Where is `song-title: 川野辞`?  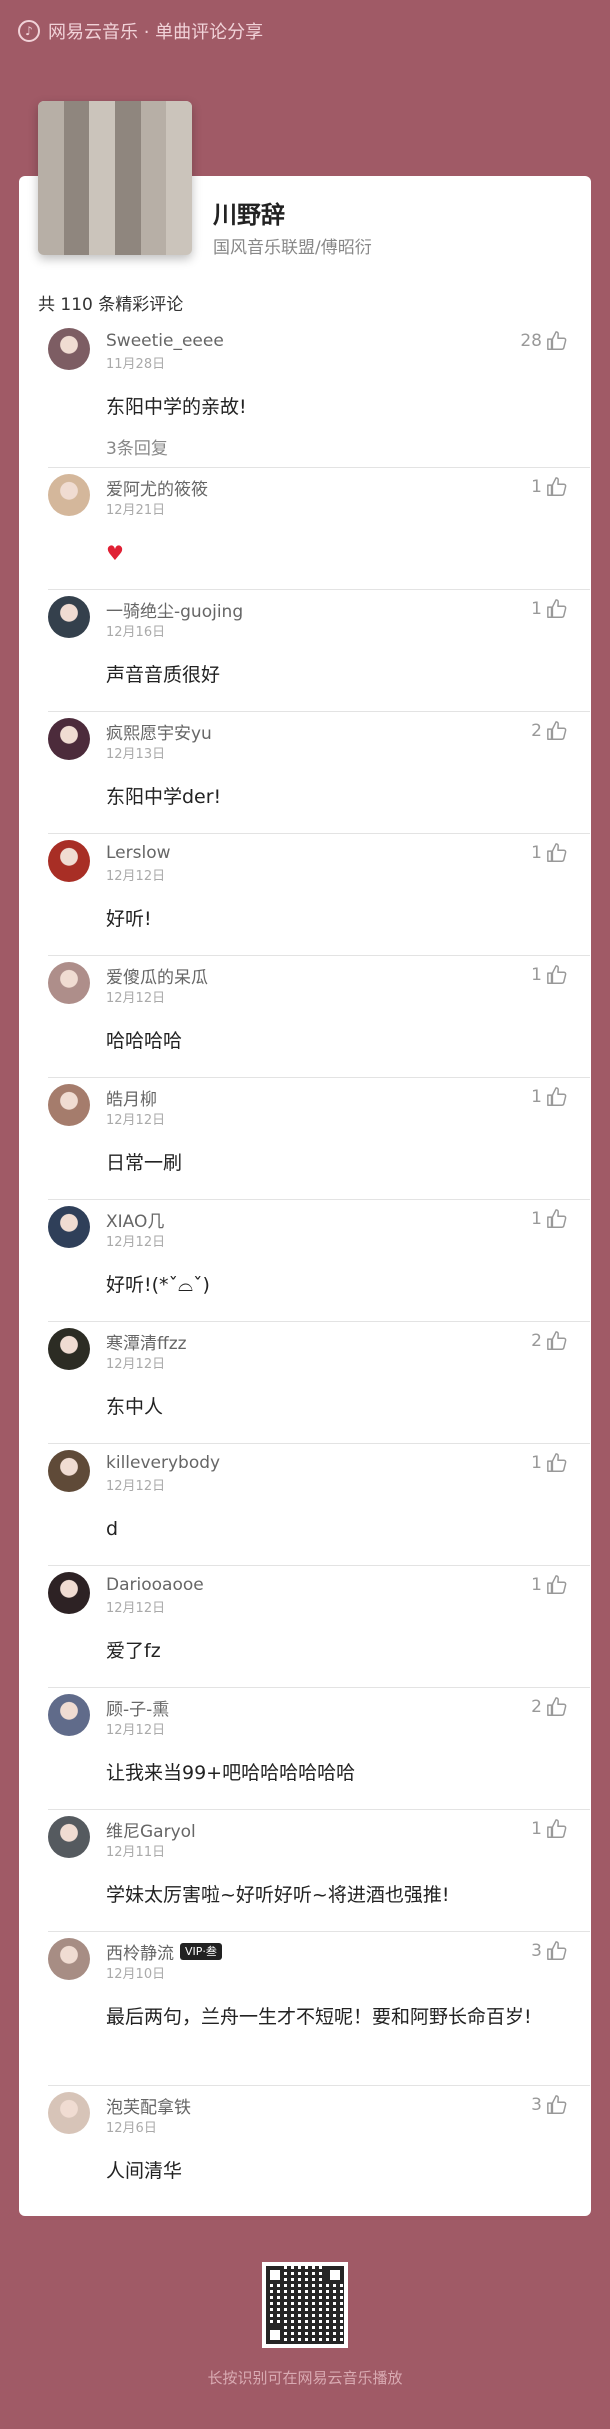
song-title: 川野辞 is located at coordinates (249, 215).